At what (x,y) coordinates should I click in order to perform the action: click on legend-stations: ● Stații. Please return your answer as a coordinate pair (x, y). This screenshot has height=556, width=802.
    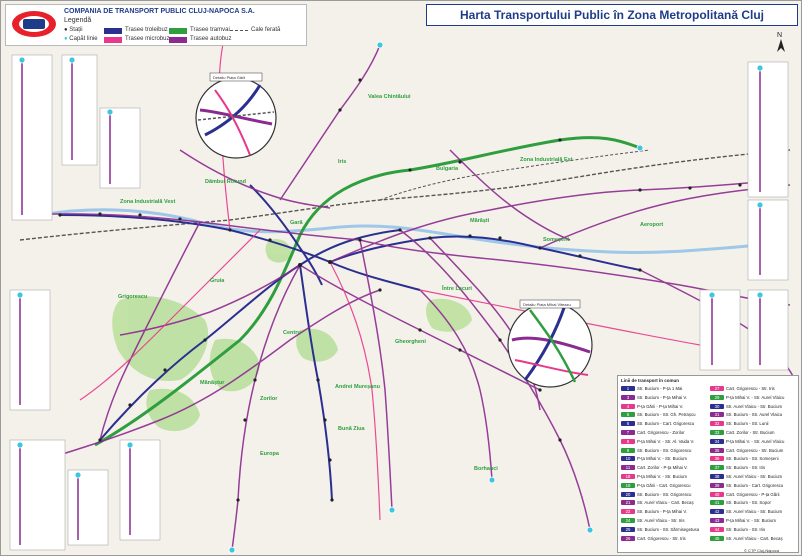
    Looking at the image, I should click on (73, 30).